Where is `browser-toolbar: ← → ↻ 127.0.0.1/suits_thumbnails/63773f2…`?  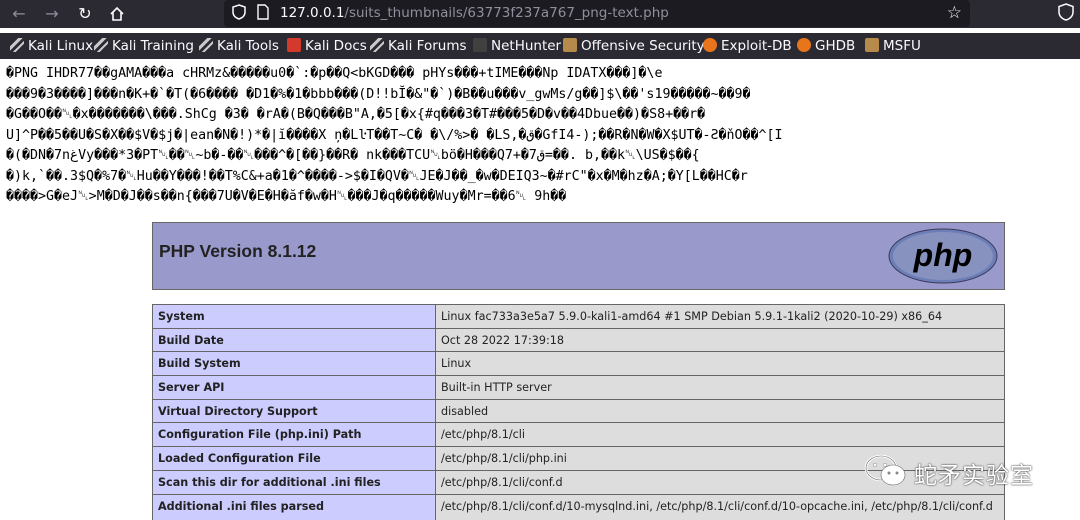 browser-toolbar: ← → ↻ 127.0.0.1/suits_thumbnails/63773f2… is located at coordinates (540, 14).